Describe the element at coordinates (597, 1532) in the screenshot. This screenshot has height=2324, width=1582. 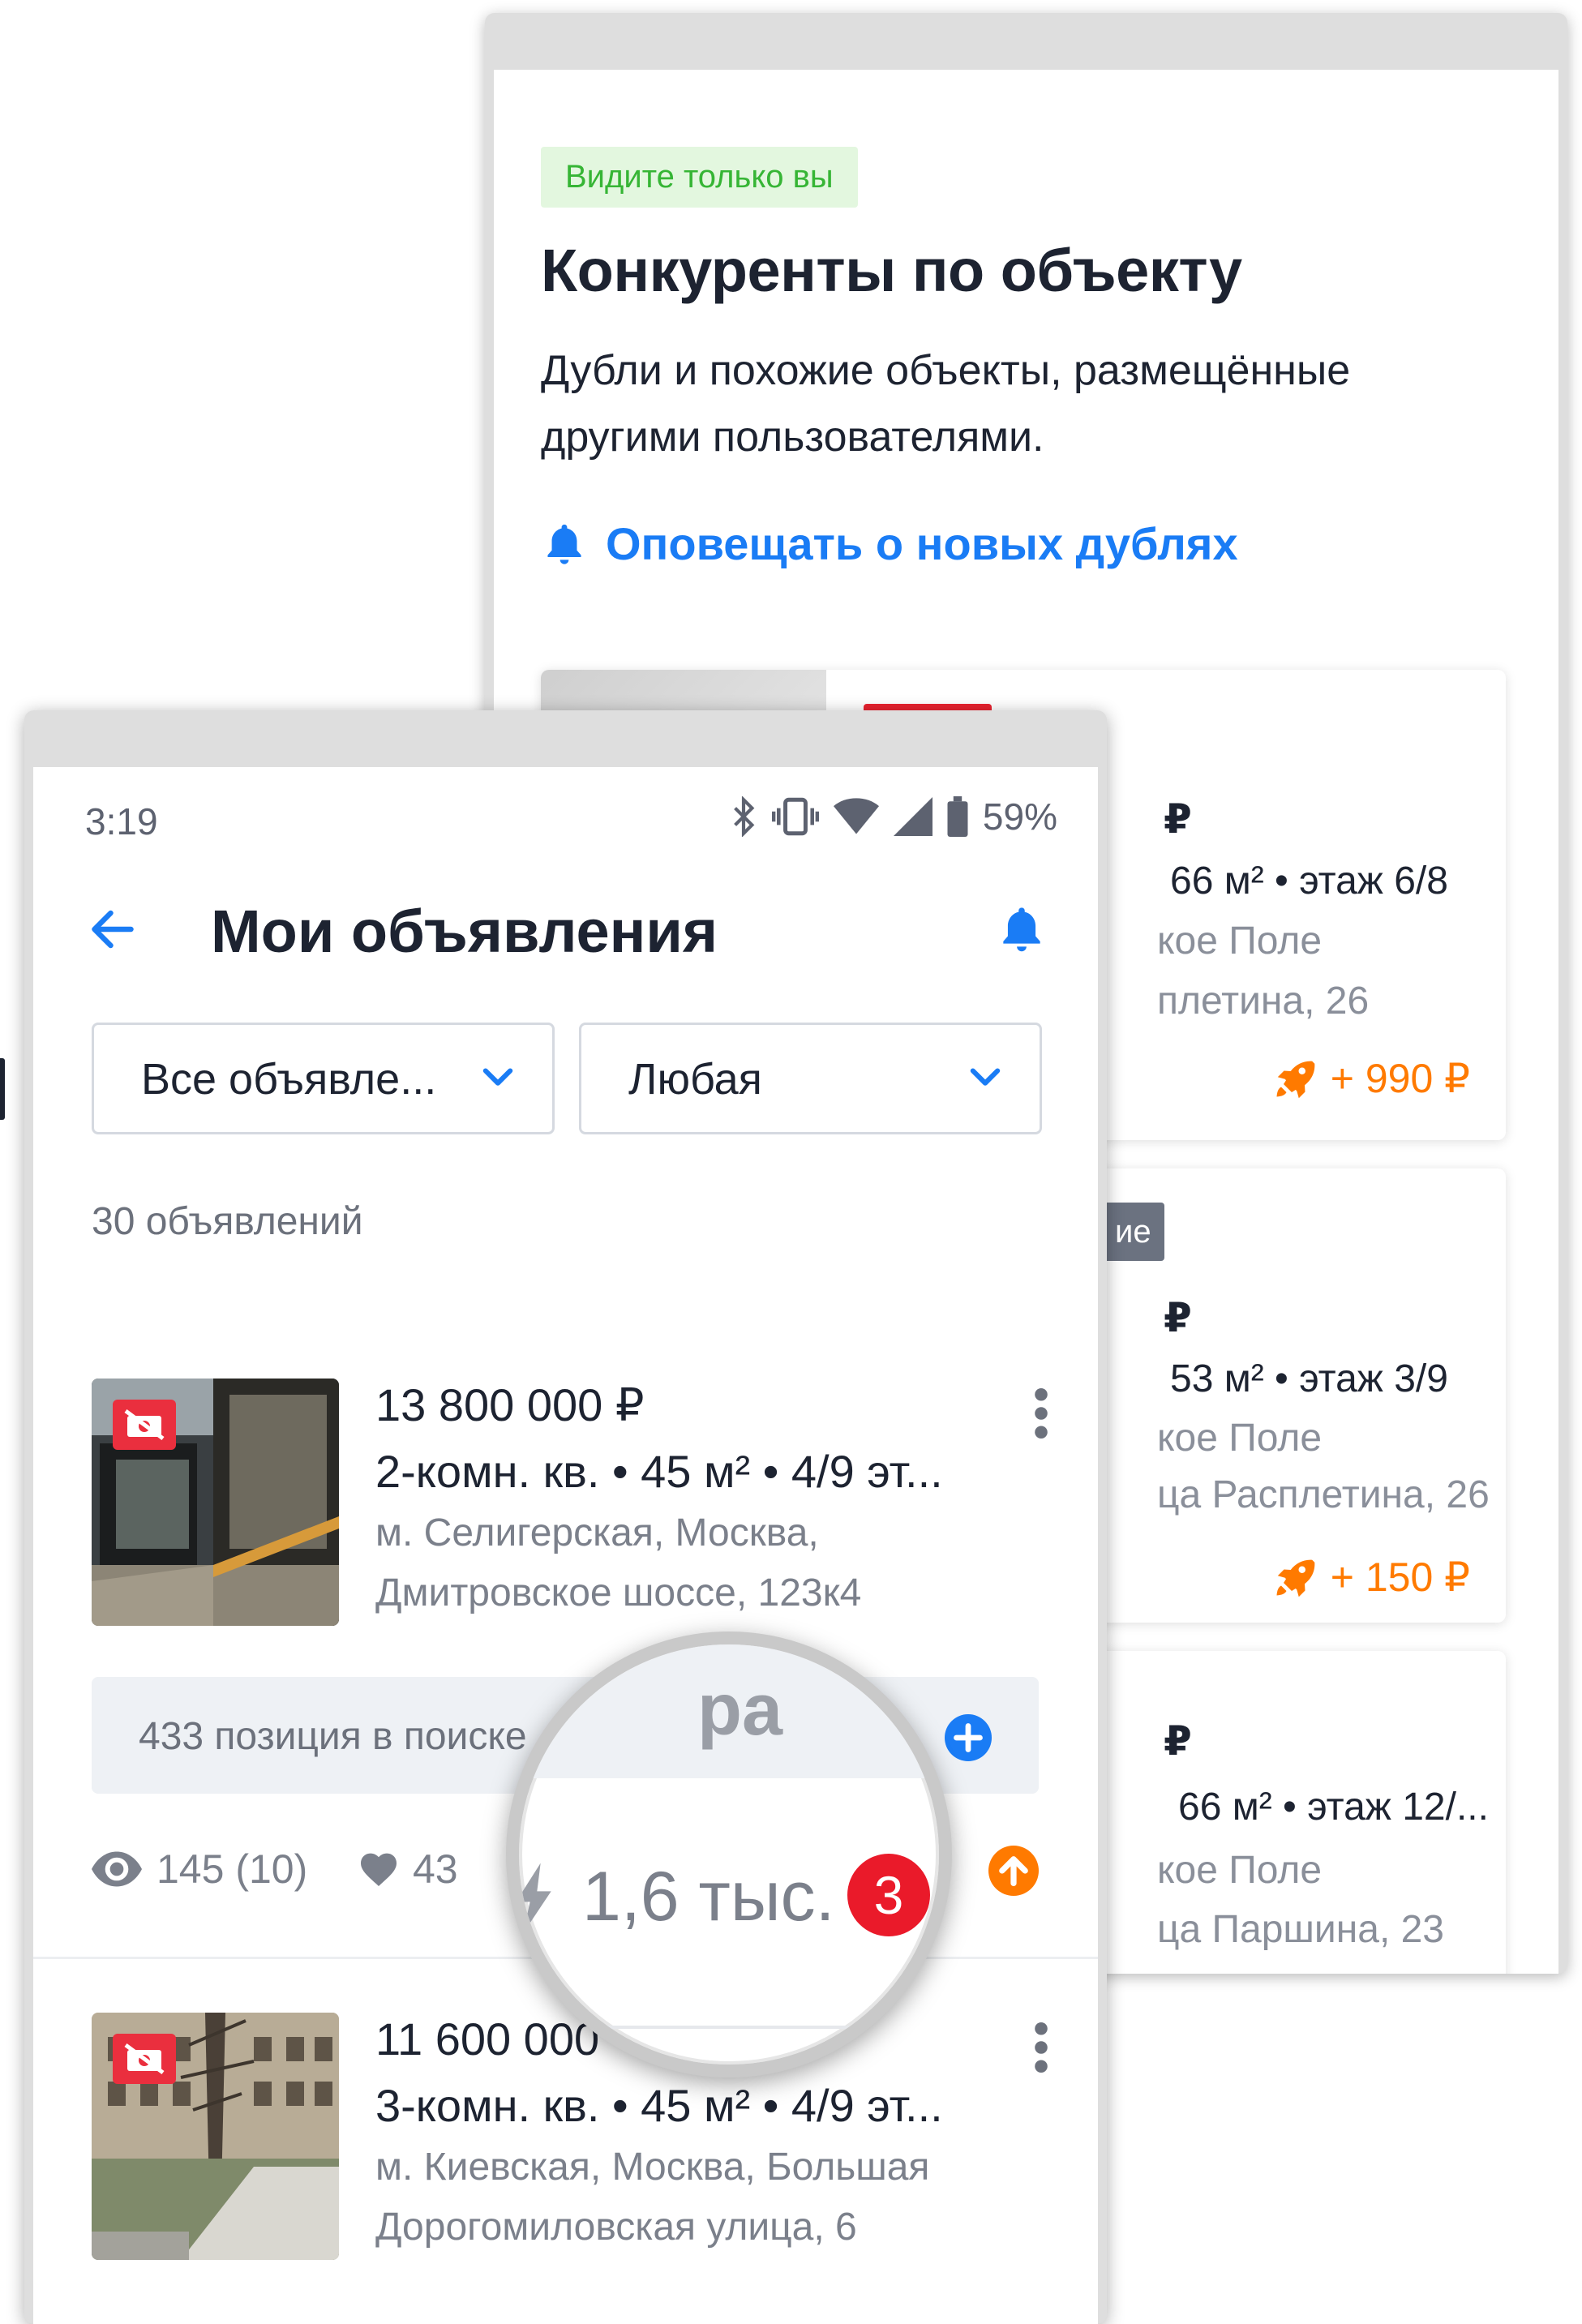
I see `listing-metro: м. Селигерская, Москва,` at that location.